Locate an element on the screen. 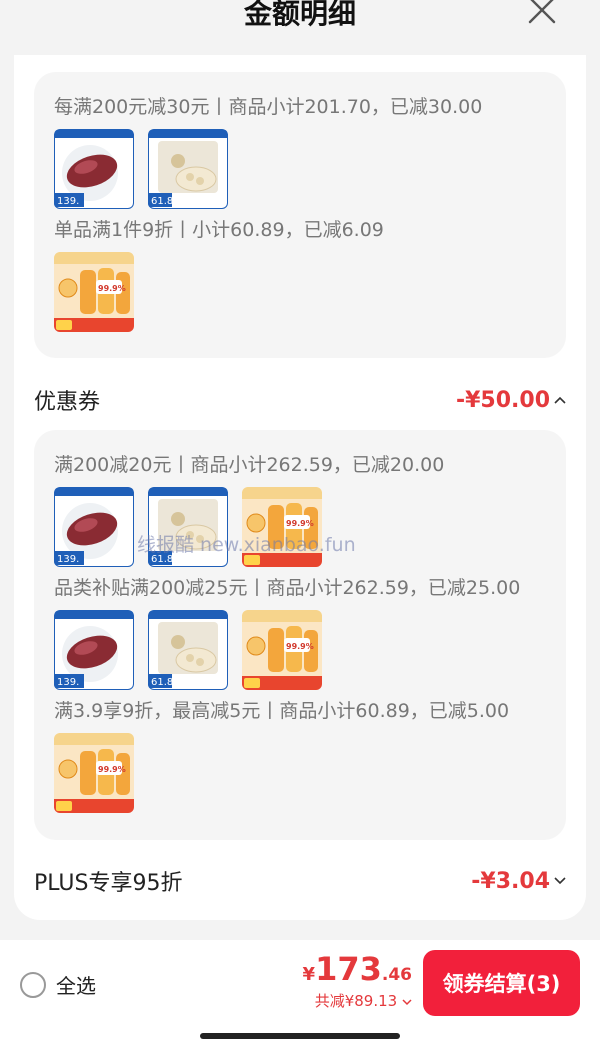  coupon-amount-value: -¥50.00 is located at coordinates (502, 400).